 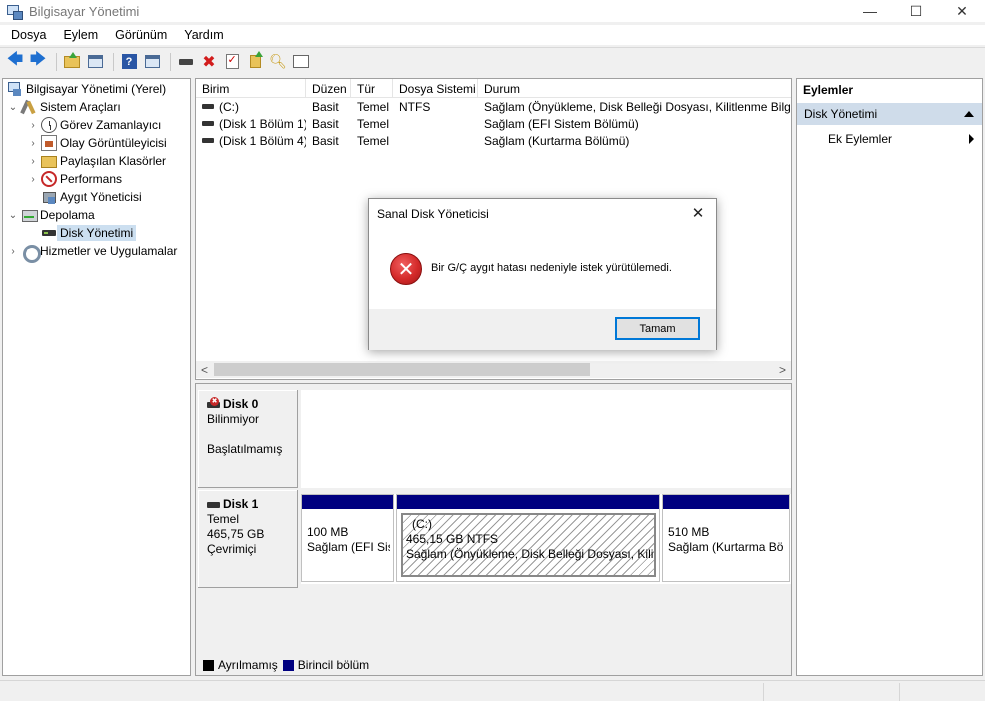 I want to click on collapse-caret-icon, so click(x=969, y=114).